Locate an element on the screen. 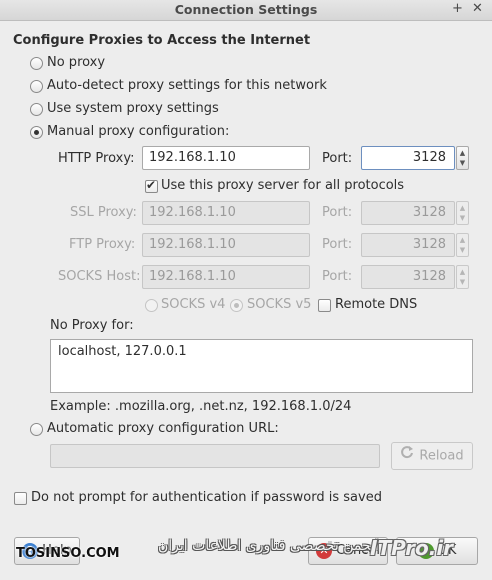 This screenshot has width=492, height=580. manual-proxy-label: Manual proxy configuration: is located at coordinates (138, 131).